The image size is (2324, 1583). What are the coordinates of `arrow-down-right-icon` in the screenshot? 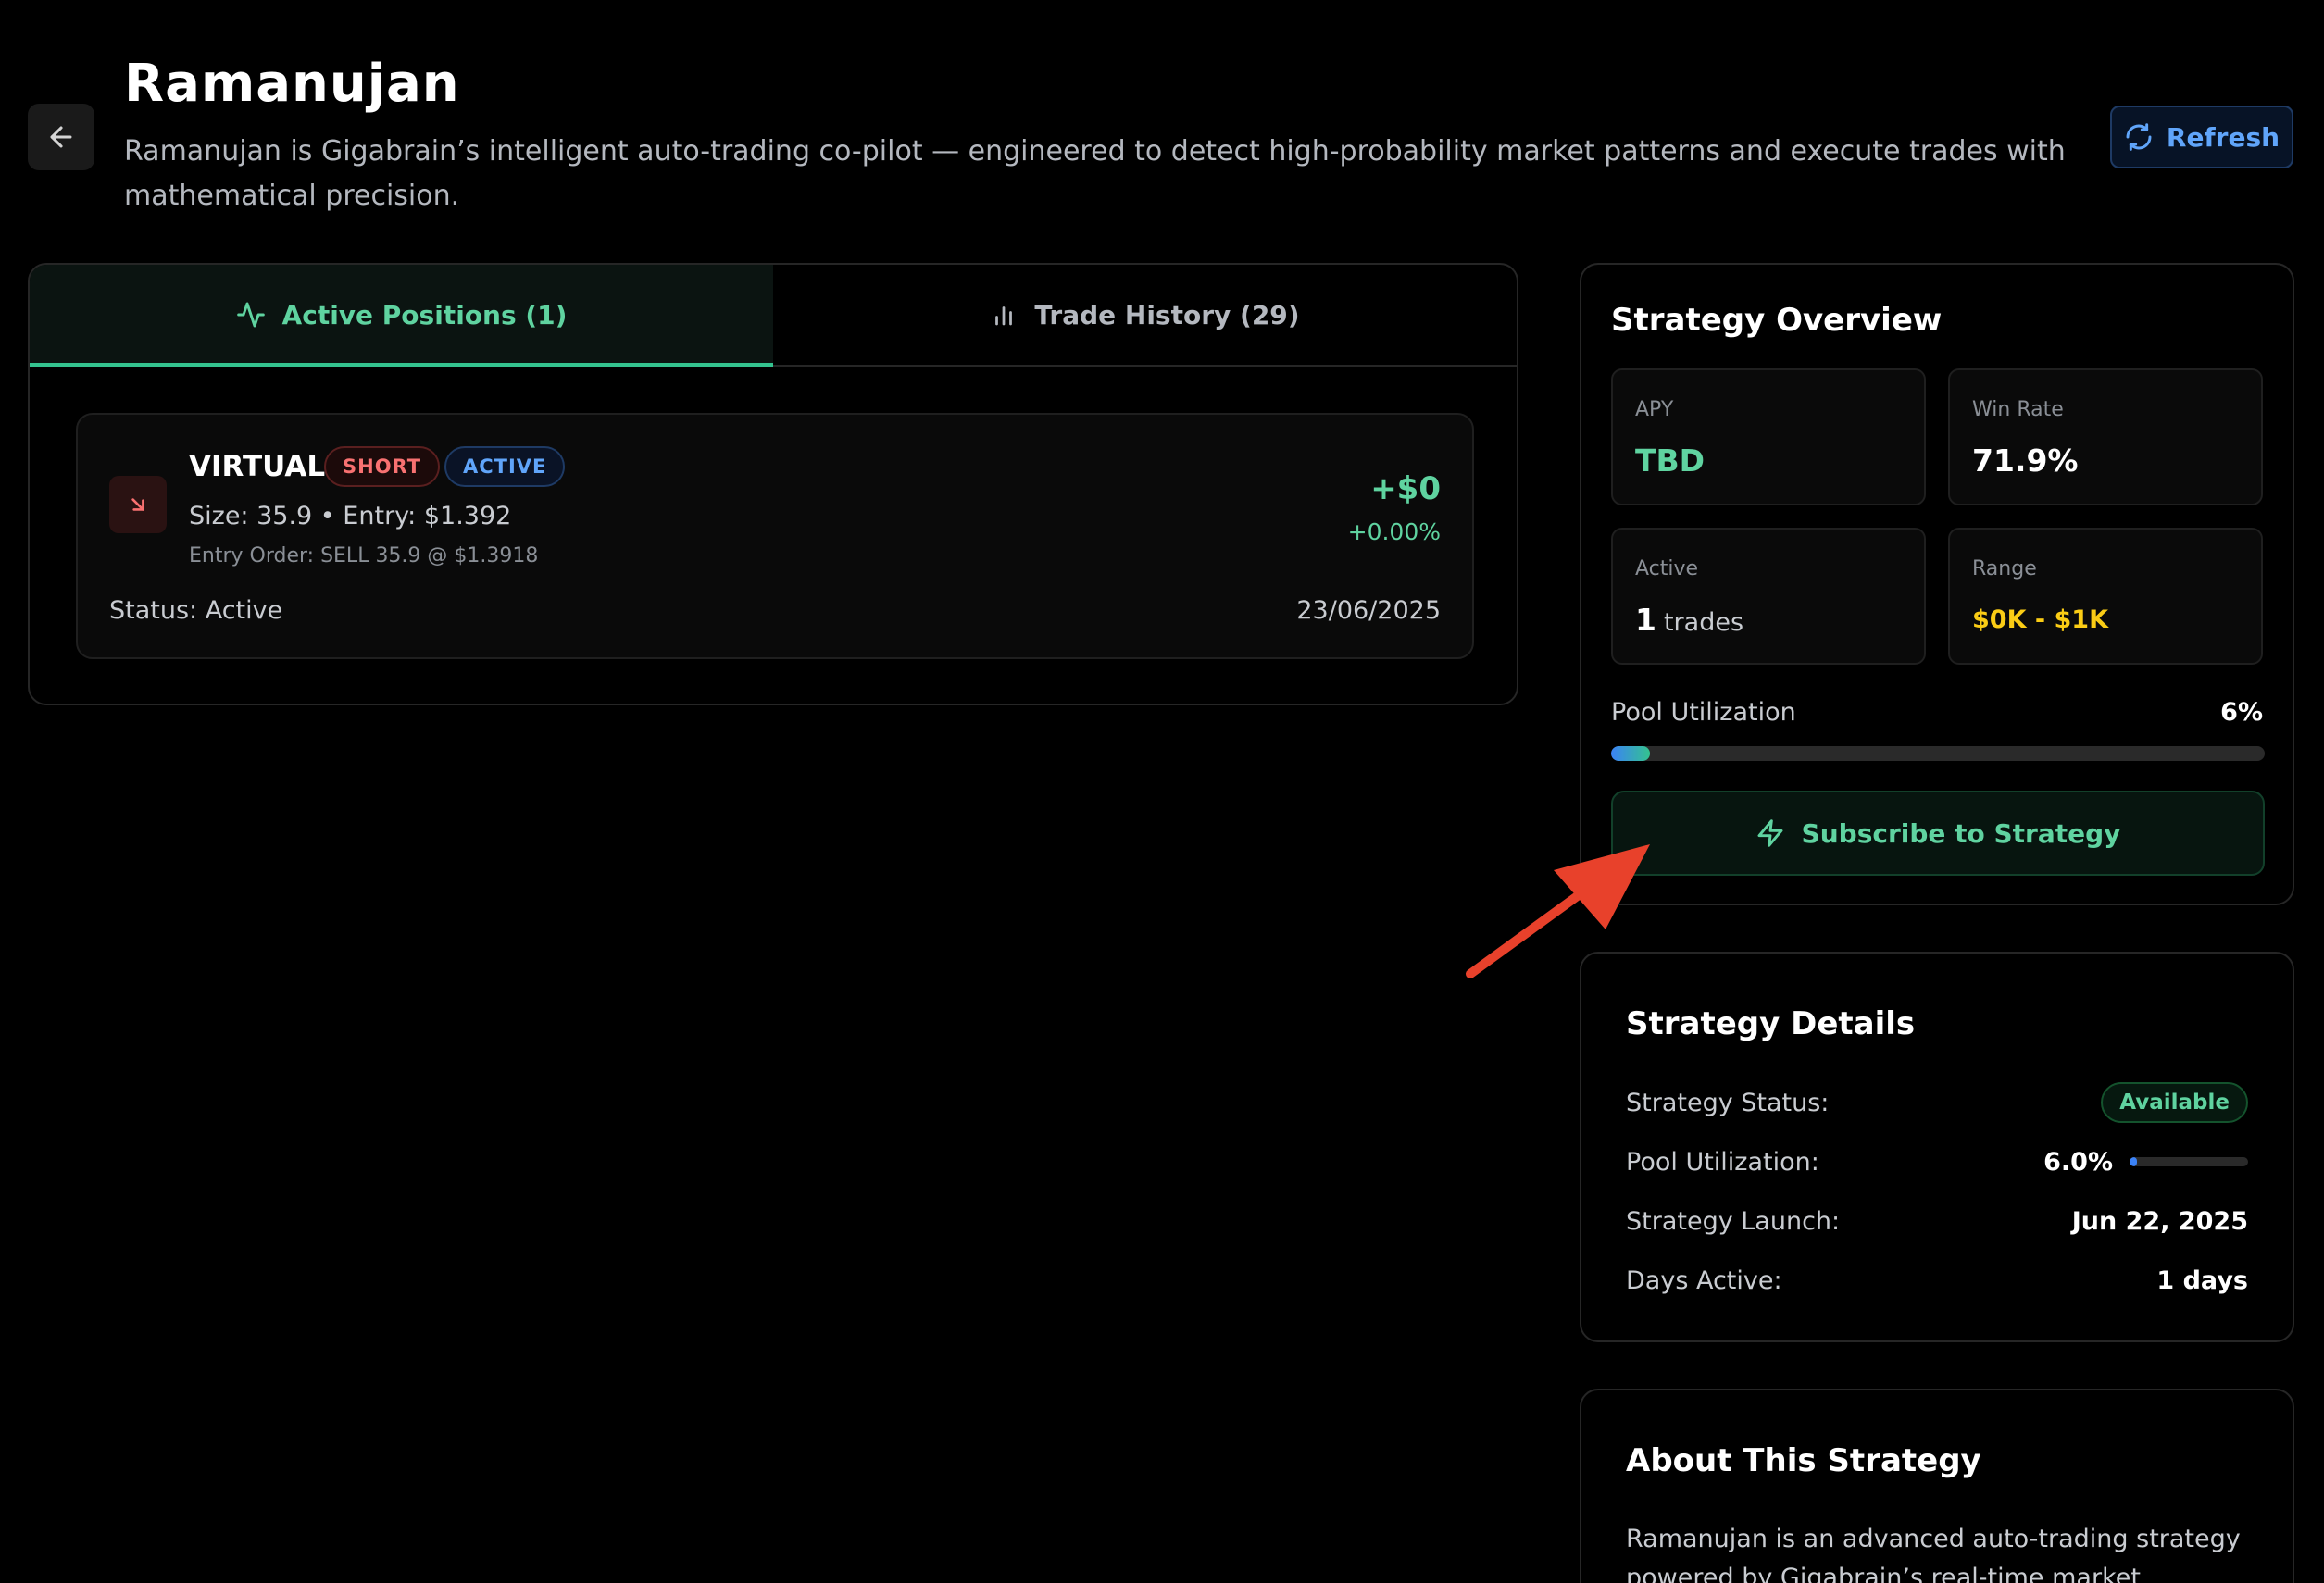 It's located at (137, 504).